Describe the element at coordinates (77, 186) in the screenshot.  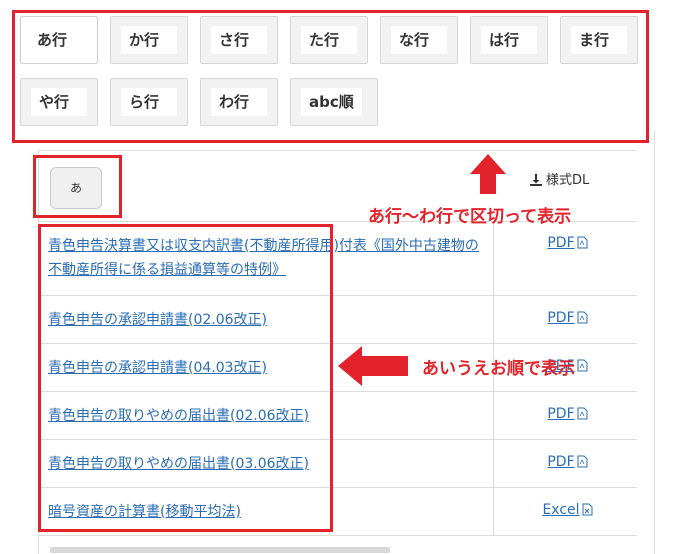
I see `annotation-box-subindex` at that location.